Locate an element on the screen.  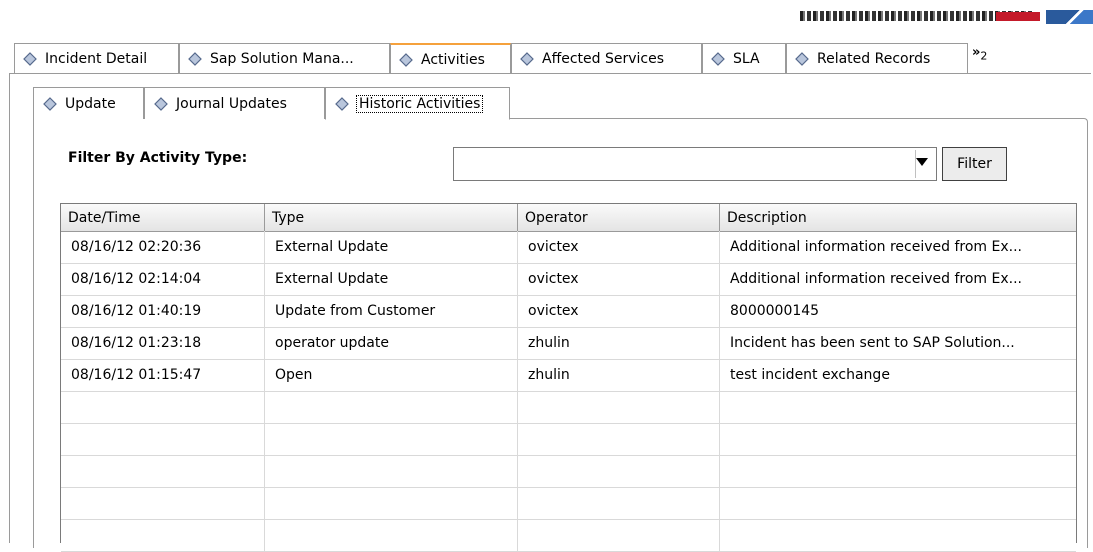
chevron-down-icon is located at coordinates (922, 162).